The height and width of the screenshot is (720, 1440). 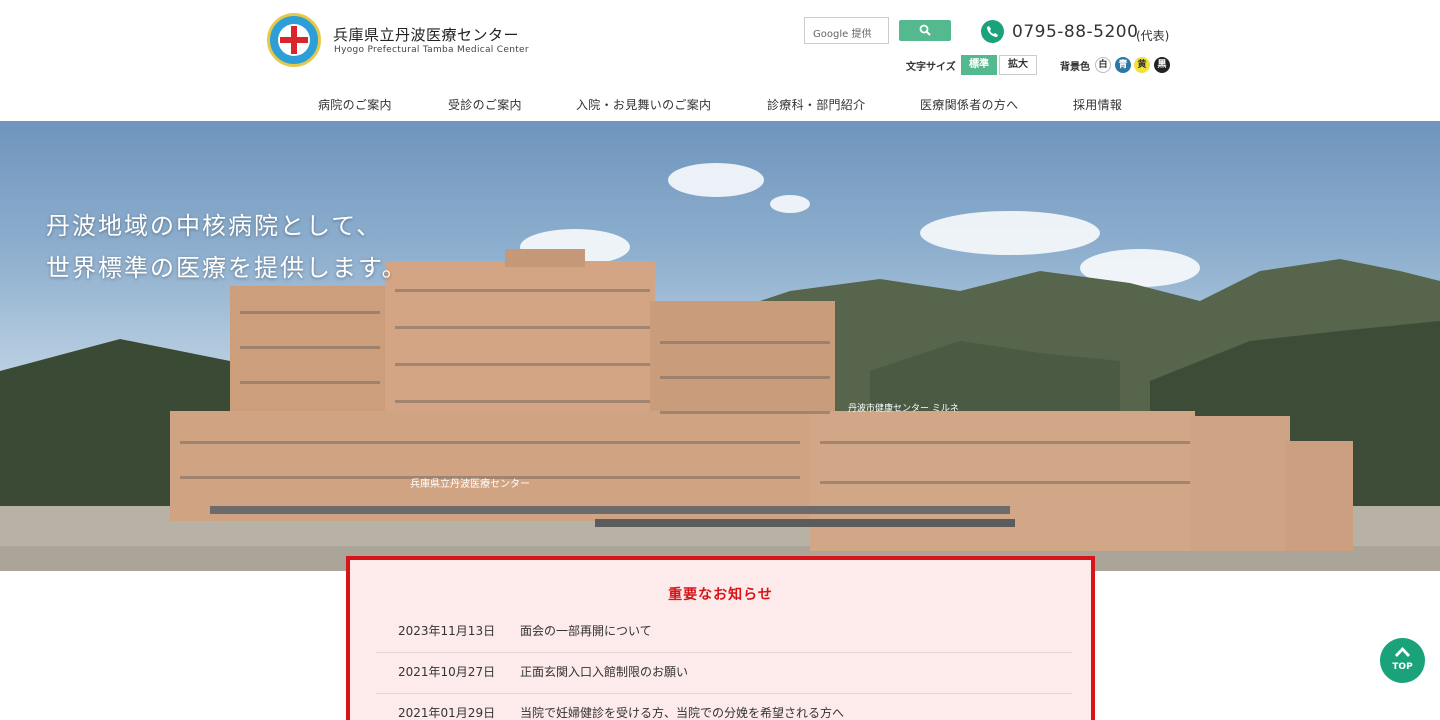 I want to click on hospital-emblem-icon, so click(x=294, y=40).